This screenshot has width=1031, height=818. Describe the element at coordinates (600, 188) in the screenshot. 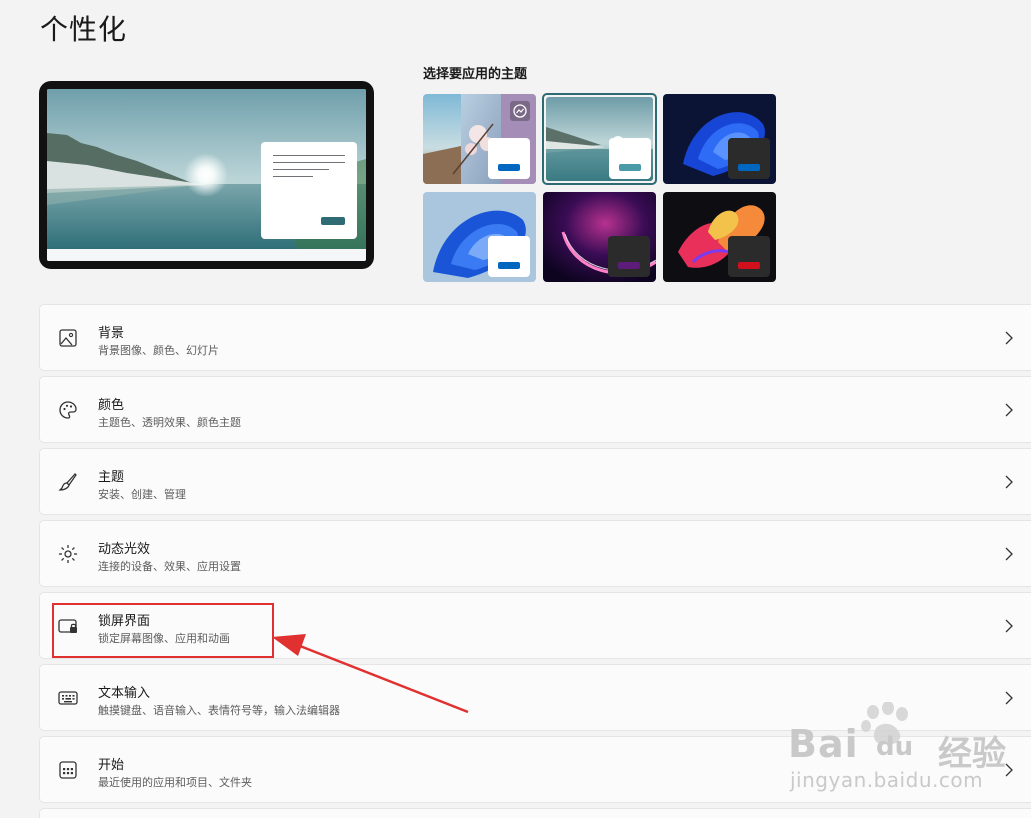

I see `theme-grid` at that location.